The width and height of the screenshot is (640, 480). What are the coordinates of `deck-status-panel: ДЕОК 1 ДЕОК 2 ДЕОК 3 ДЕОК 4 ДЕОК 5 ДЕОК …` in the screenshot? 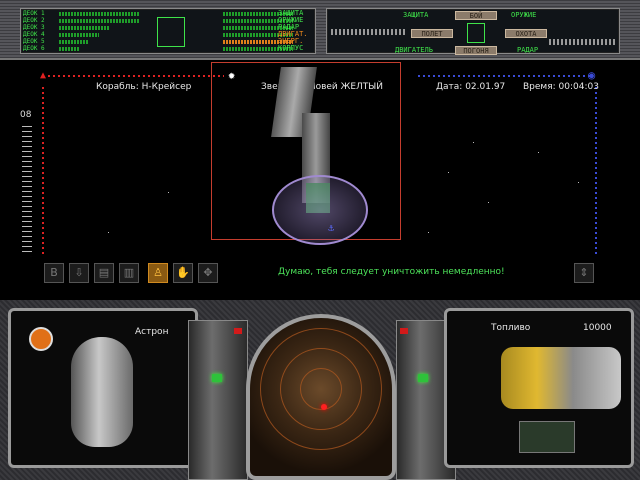 It's located at (168, 31).